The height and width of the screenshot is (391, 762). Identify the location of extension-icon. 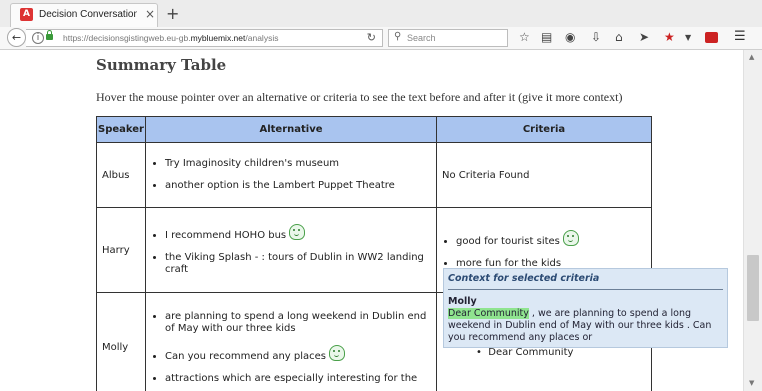
(711, 37).